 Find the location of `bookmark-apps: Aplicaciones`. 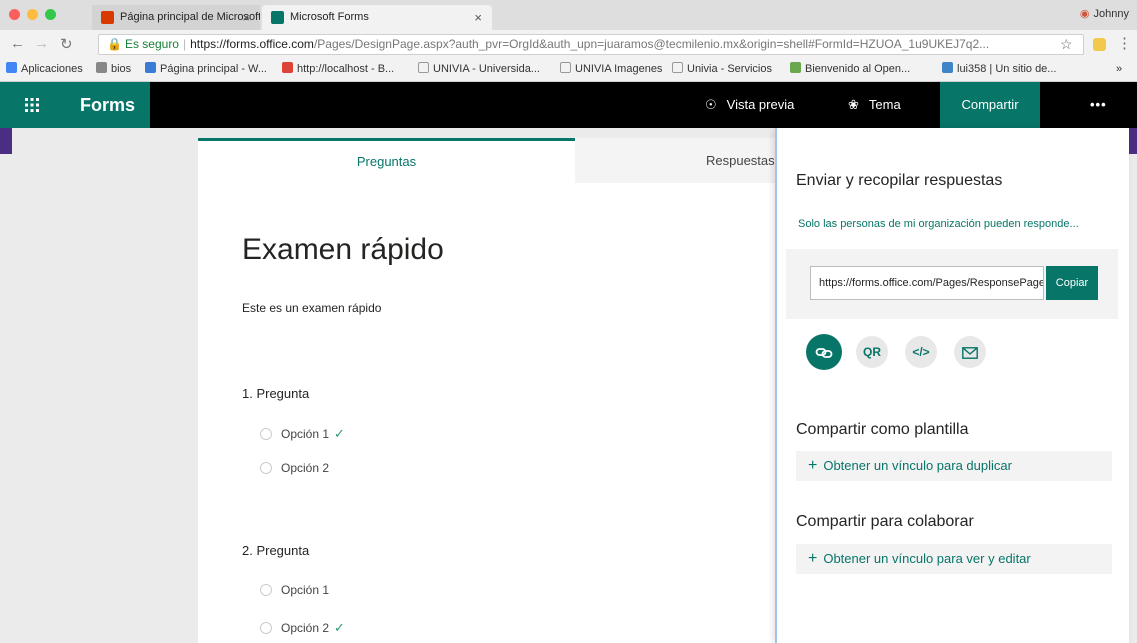

bookmark-apps: Aplicaciones is located at coordinates (44, 69).